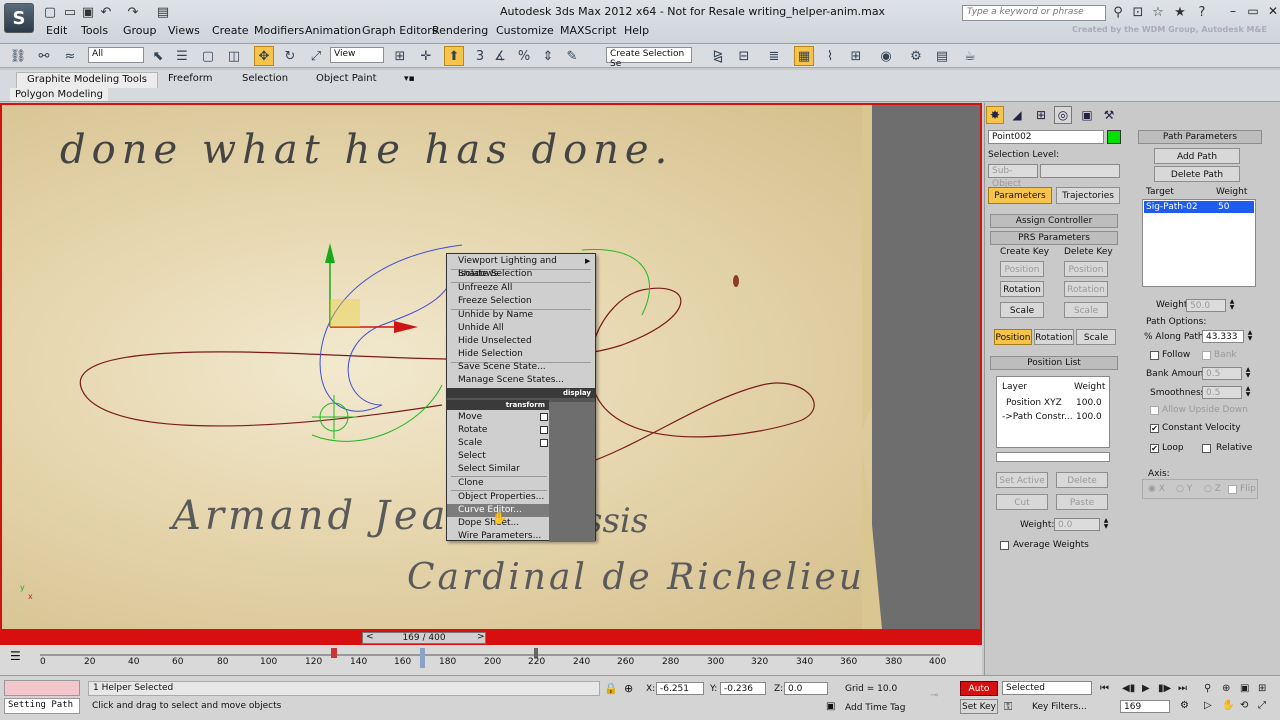 This screenshot has width=1280, height=720. I want to click on unlink-icon: ⚯, so click(44, 56).